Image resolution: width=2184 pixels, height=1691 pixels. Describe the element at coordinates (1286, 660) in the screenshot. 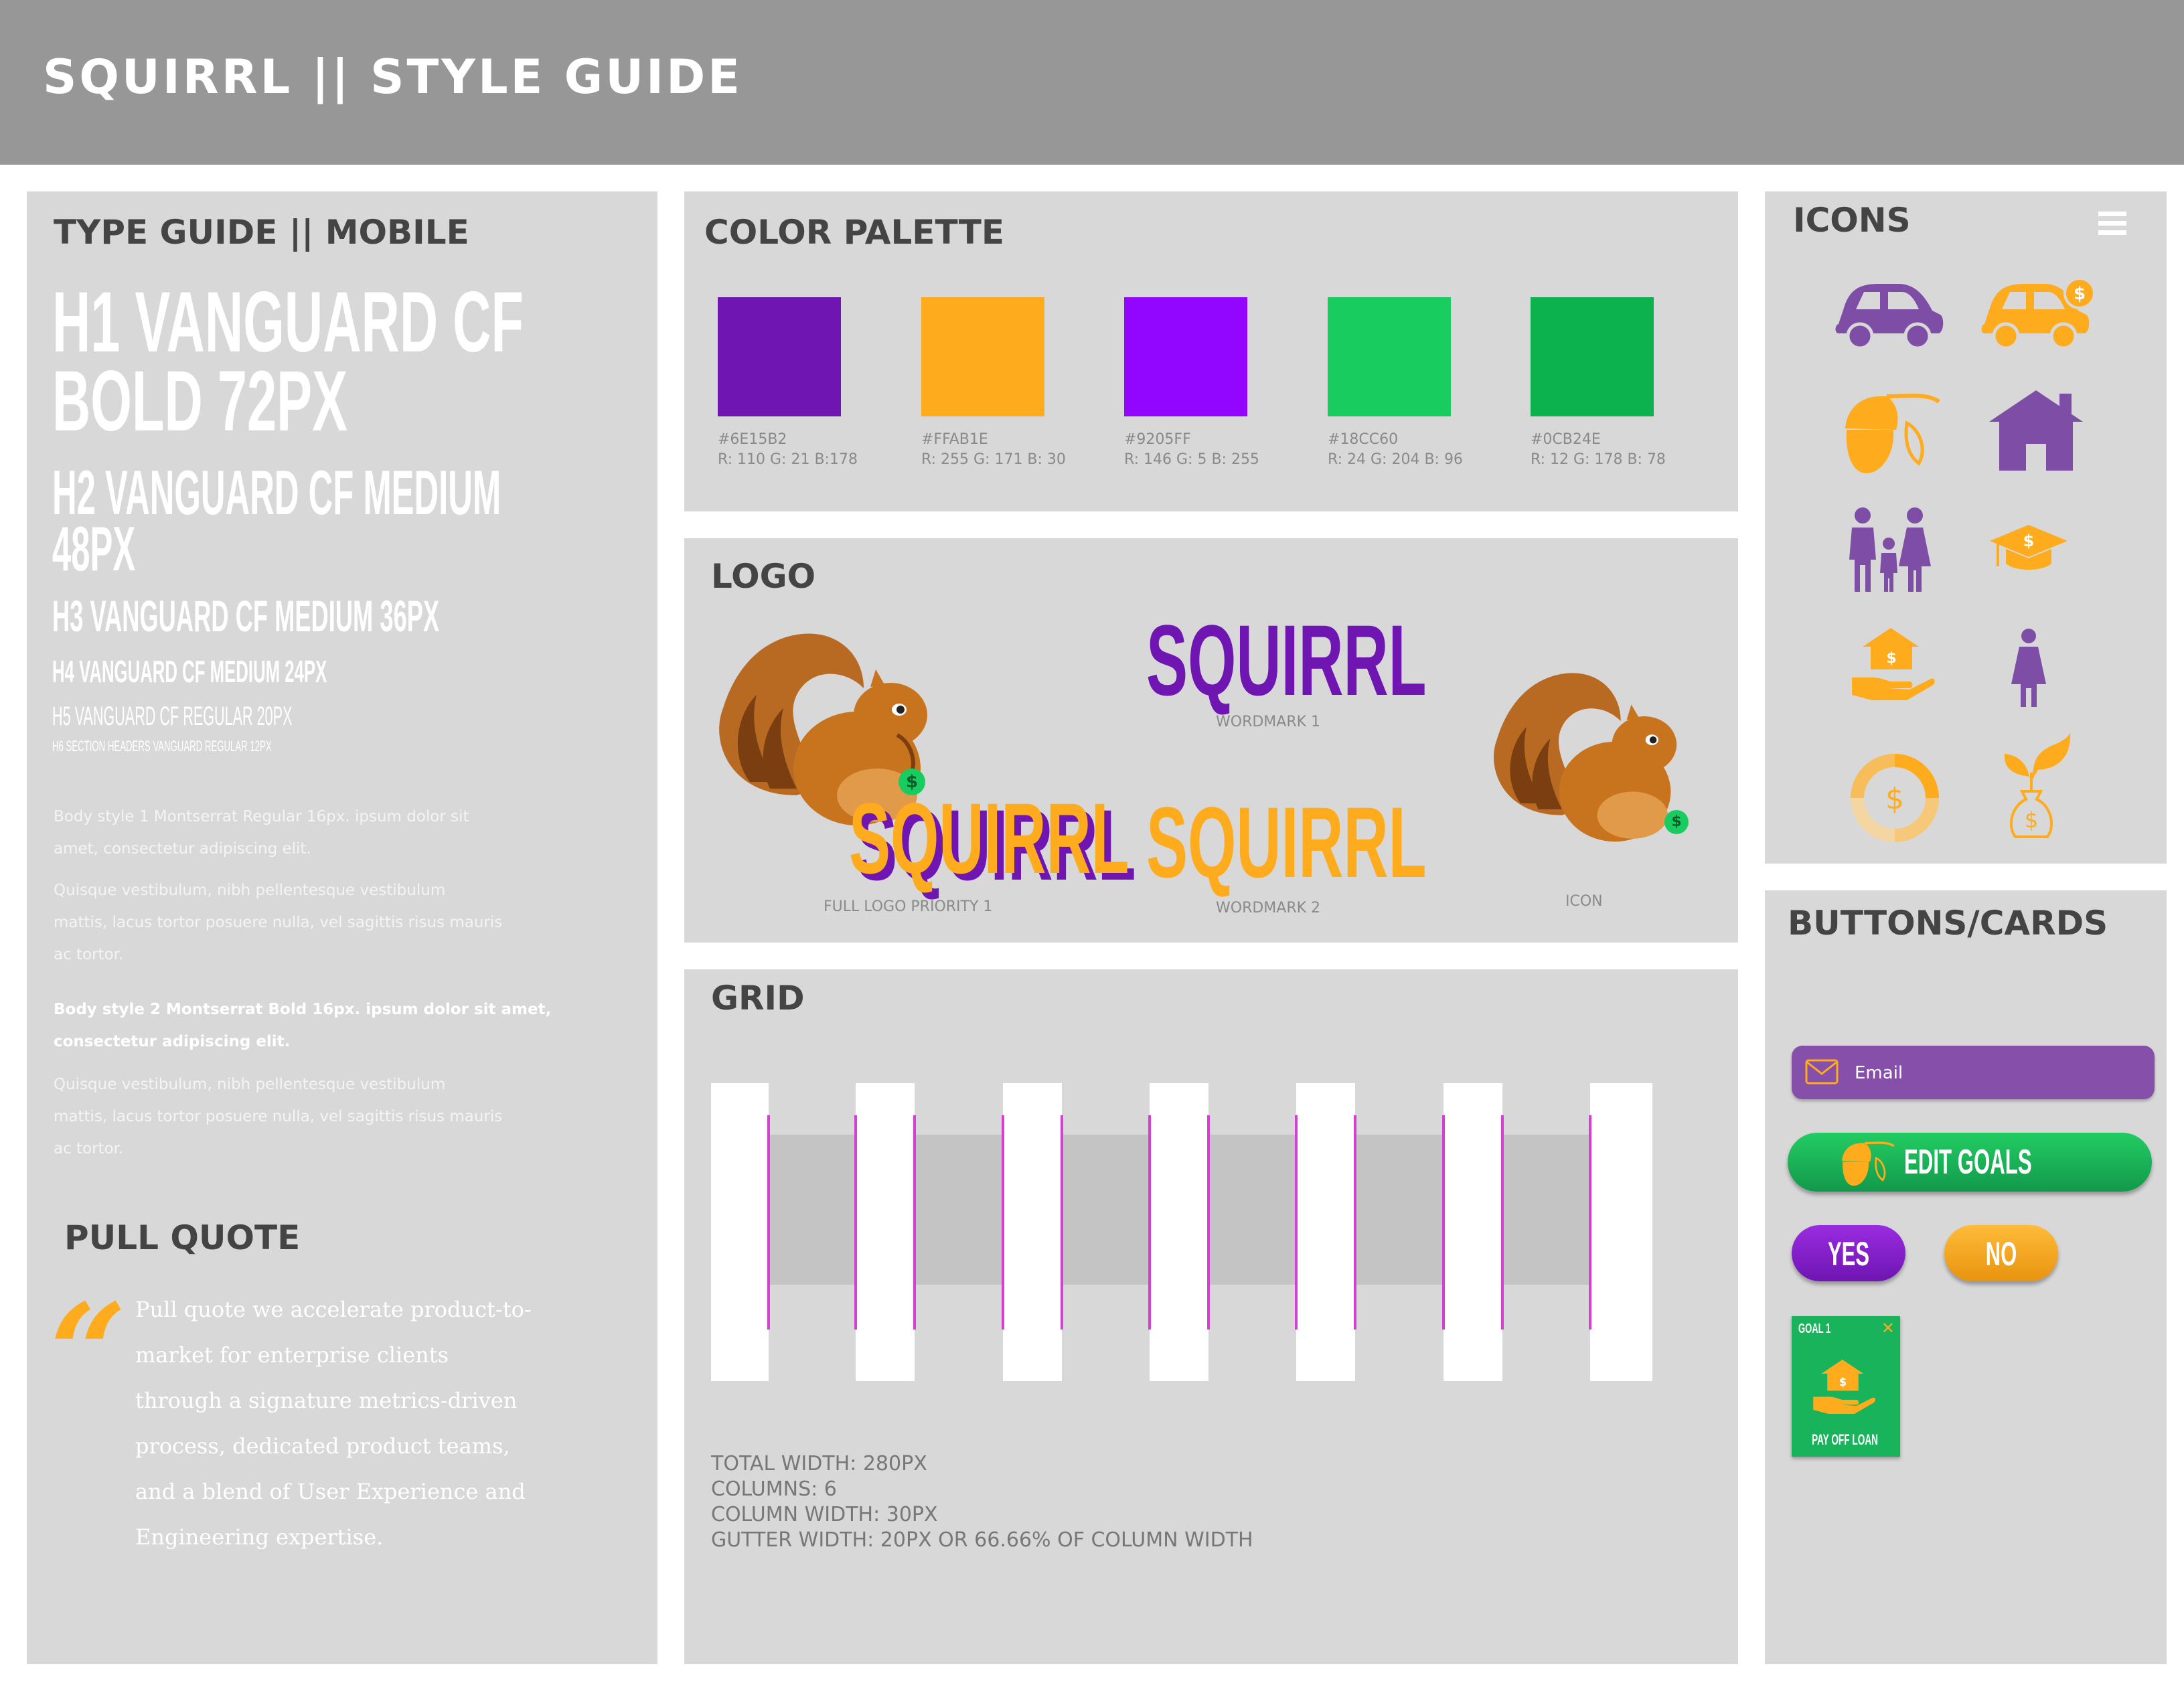

I see `wordmark-1: SQUIRRL` at that location.